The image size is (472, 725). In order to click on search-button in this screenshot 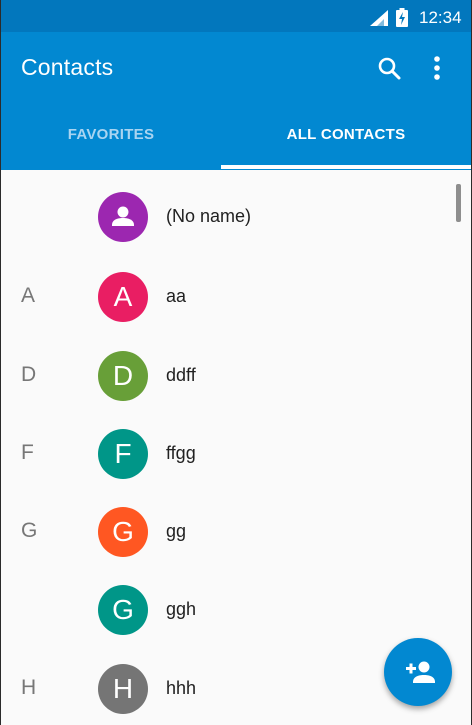, I will do `click(390, 69)`.